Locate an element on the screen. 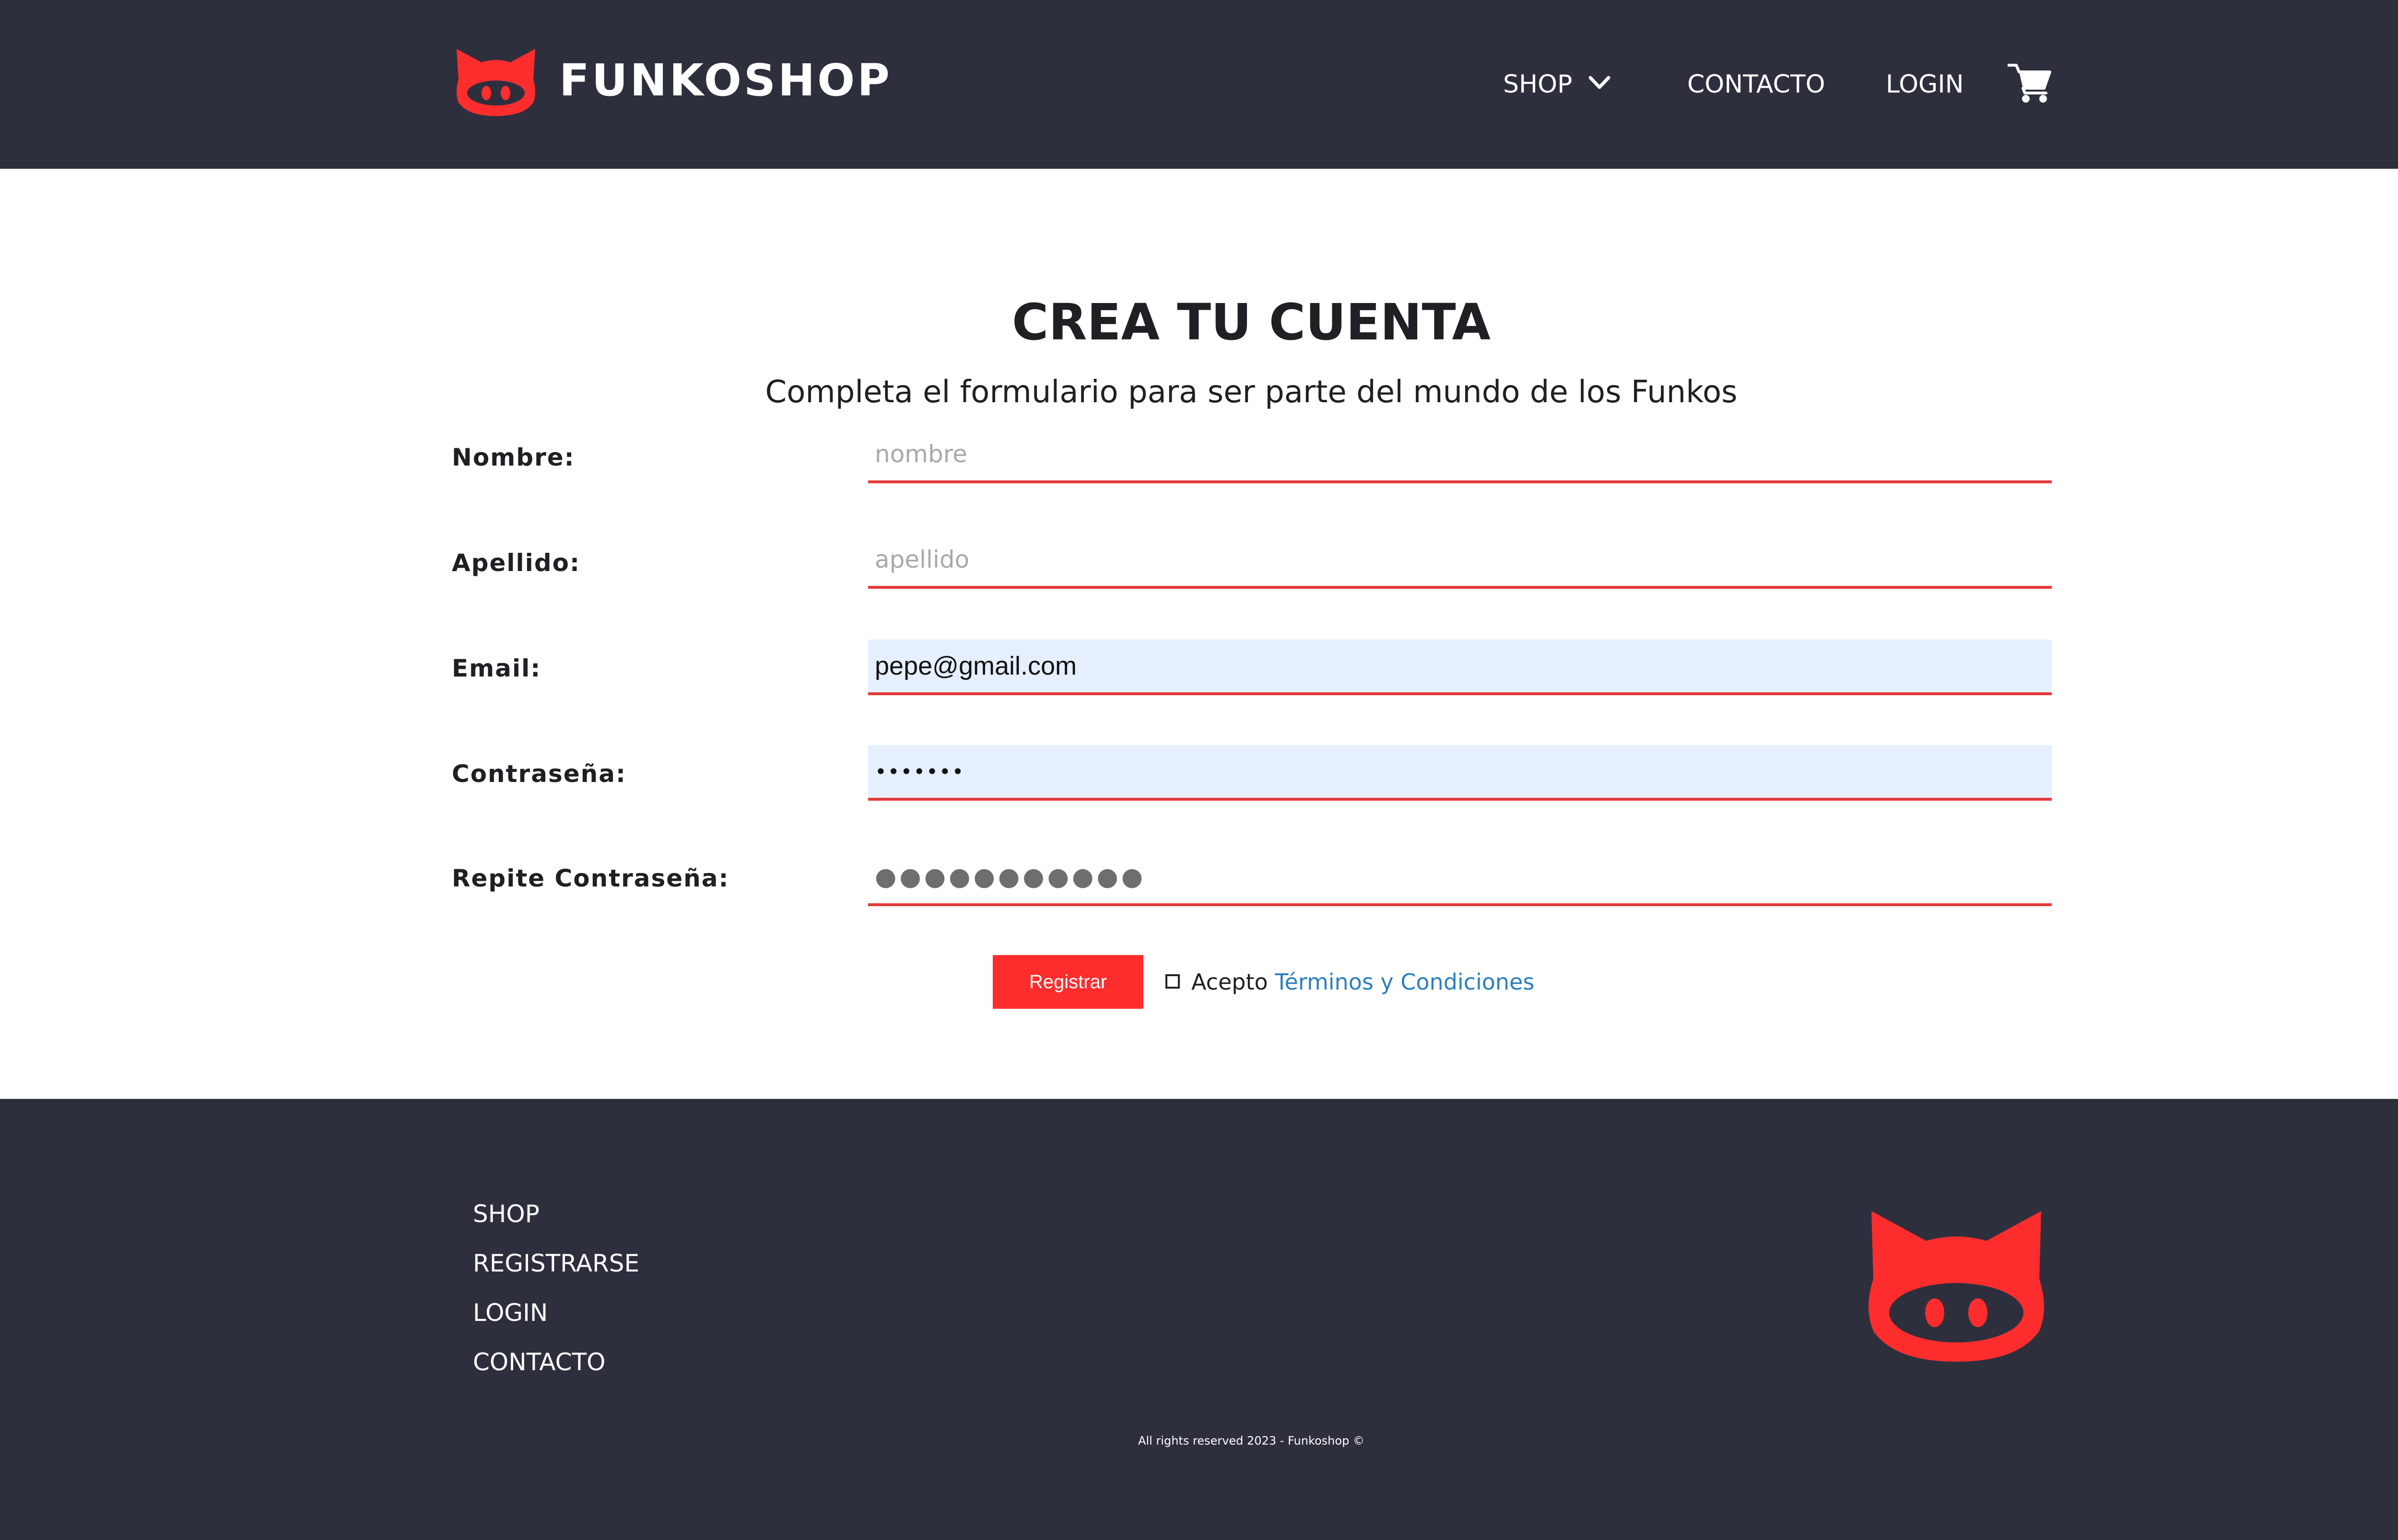 Image resolution: width=2398 pixels, height=1540 pixels. apellido-input is located at coordinates (1460, 561).